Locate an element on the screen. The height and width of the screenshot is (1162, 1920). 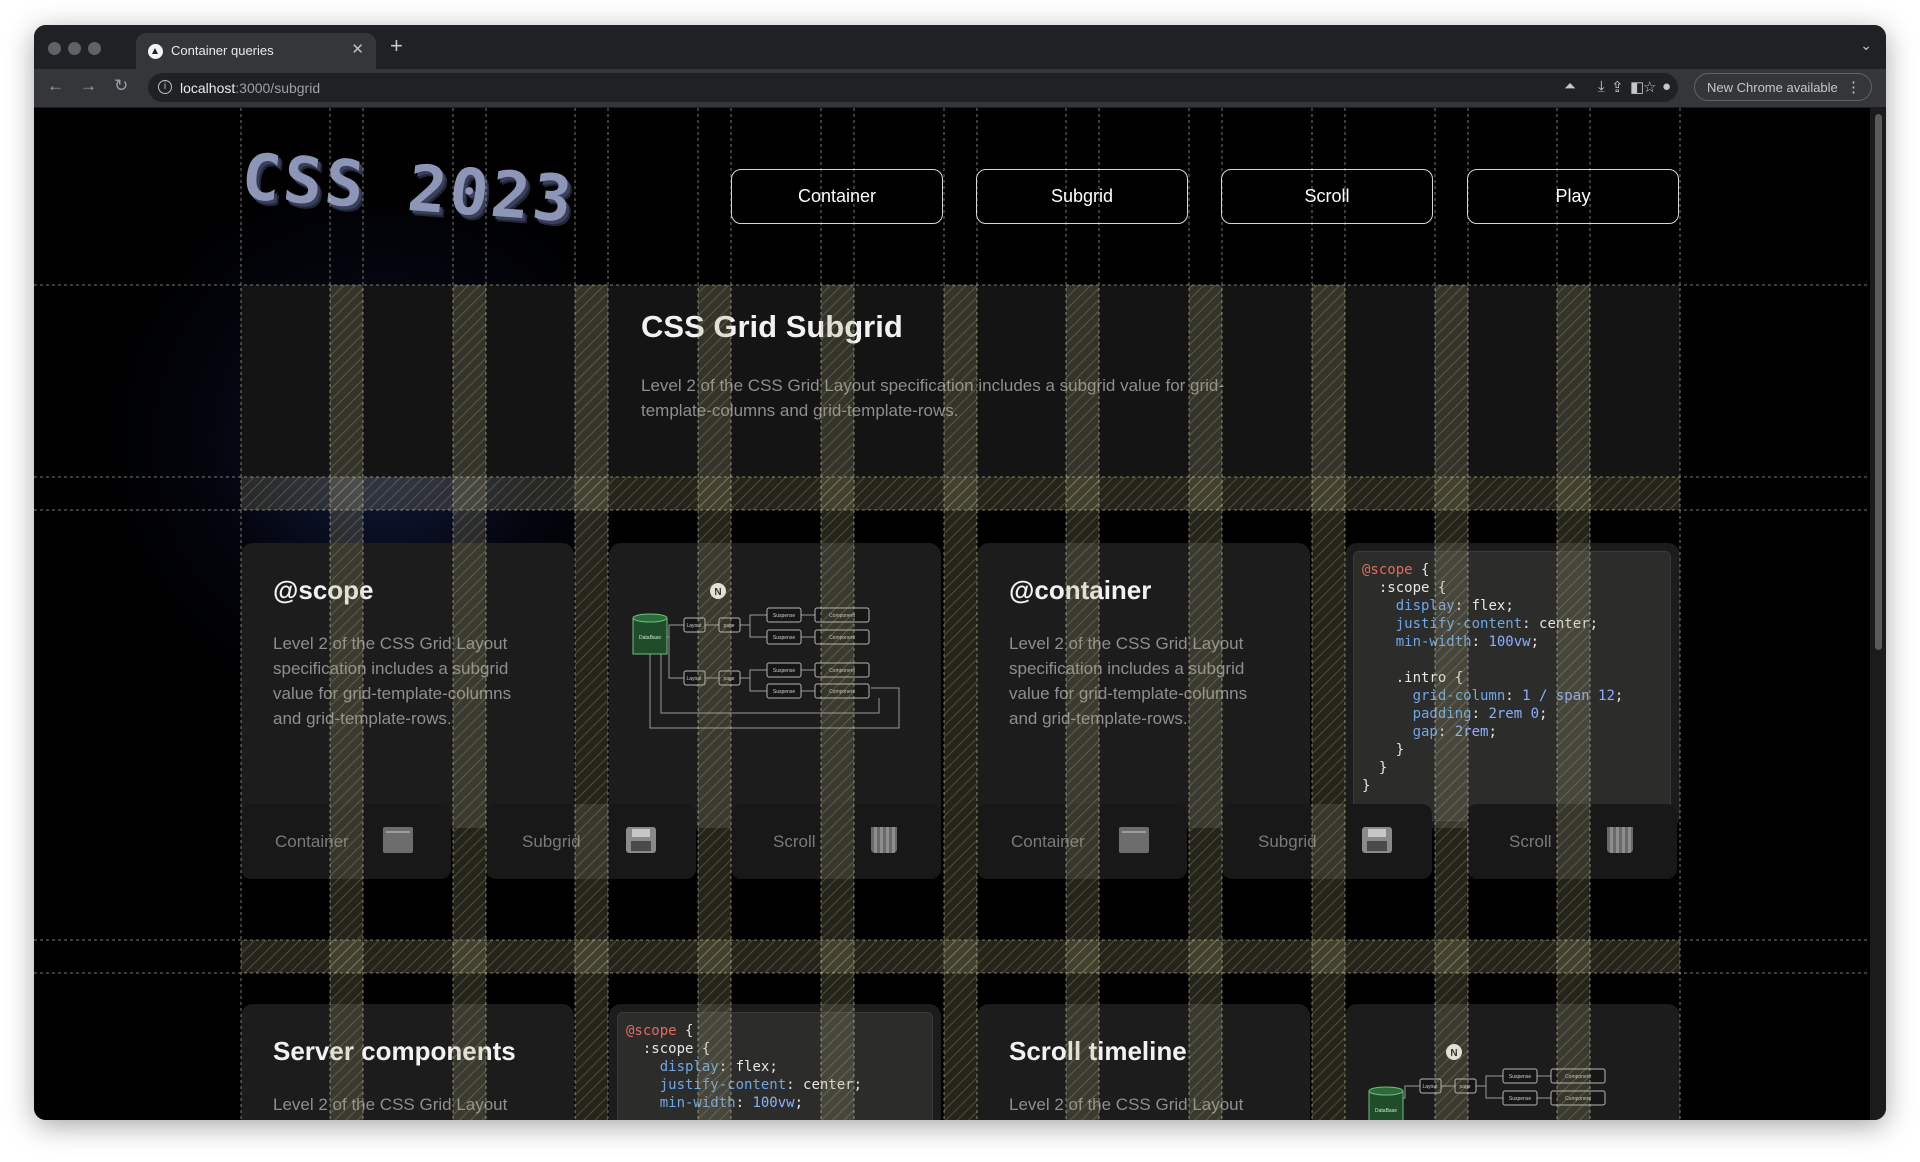
scrollbar-thumb is located at coordinates (1878, 382).